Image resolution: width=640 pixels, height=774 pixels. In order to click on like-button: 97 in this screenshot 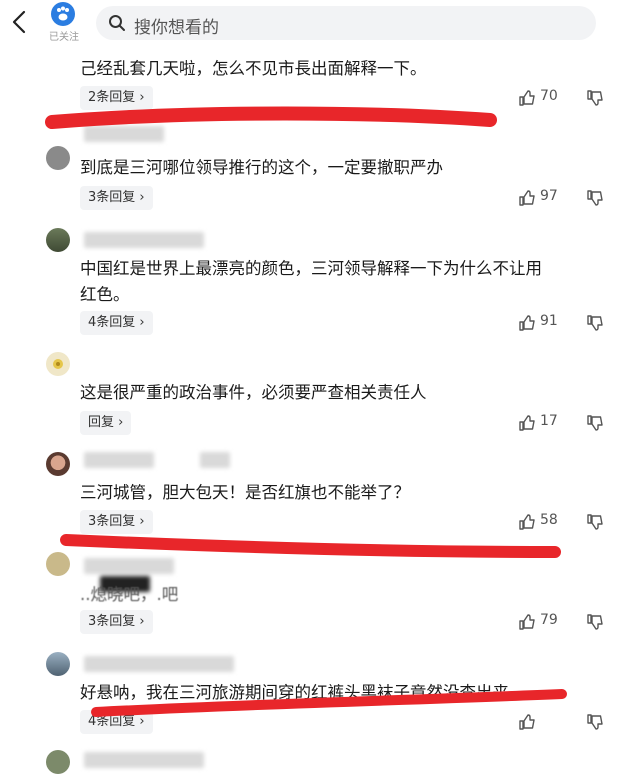, I will do `click(548, 198)`.